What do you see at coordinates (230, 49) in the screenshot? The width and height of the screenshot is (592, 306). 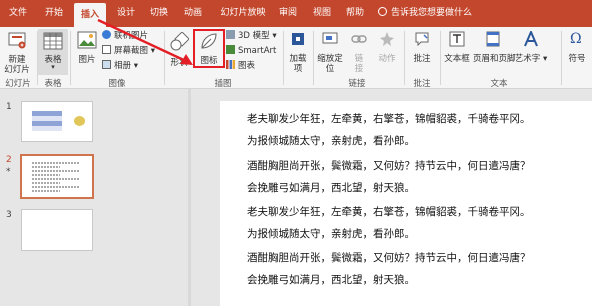 I see `smartart-icon` at bounding box center [230, 49].